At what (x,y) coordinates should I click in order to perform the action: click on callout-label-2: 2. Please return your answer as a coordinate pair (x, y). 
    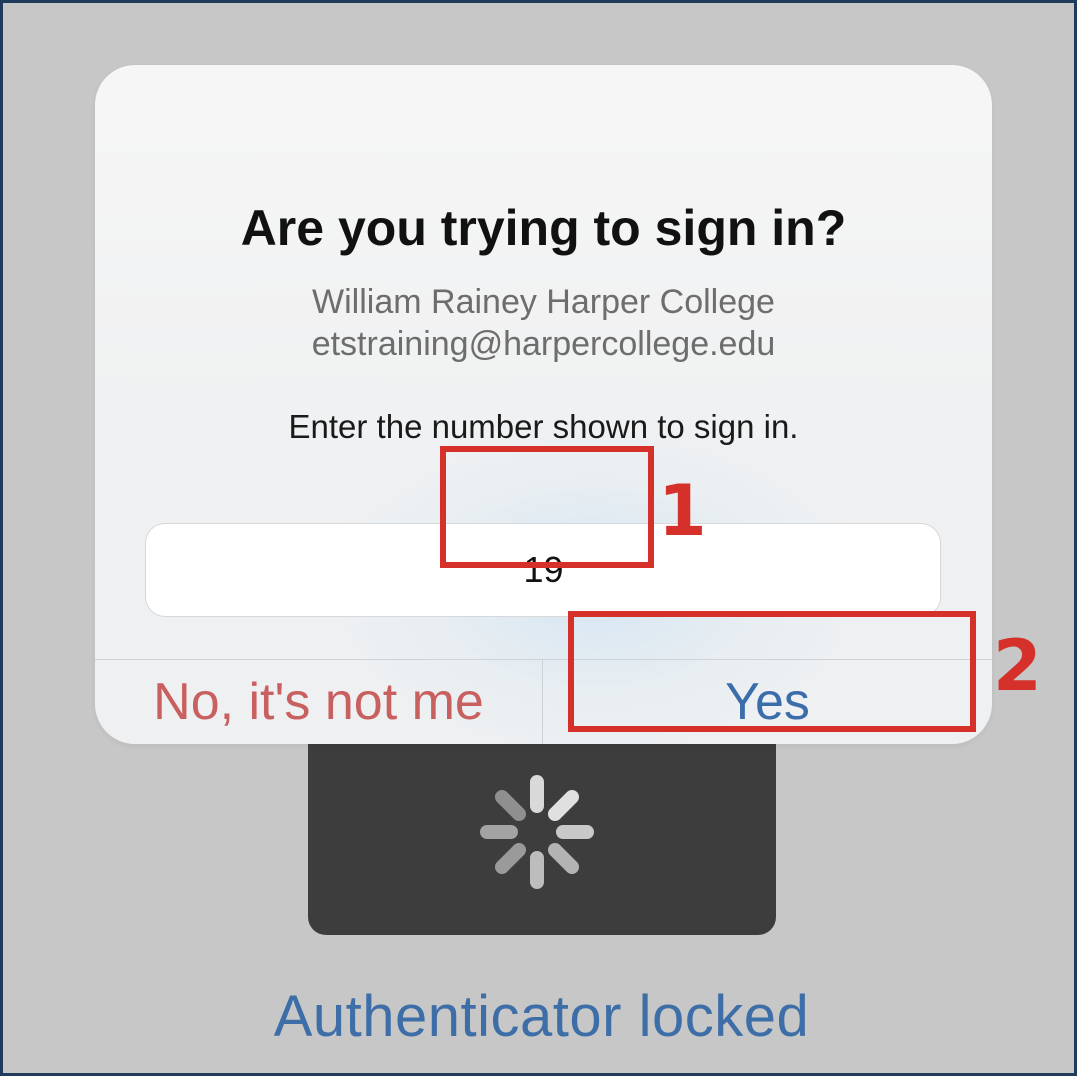
    Looking at the image, I should click on (1017, 666).